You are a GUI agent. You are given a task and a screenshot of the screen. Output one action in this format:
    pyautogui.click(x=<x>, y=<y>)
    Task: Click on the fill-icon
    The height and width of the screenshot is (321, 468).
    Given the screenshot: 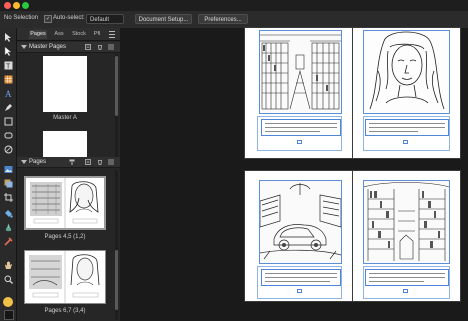 What is the action you would take?
    pyautogui.click(x=8, y=213)
    